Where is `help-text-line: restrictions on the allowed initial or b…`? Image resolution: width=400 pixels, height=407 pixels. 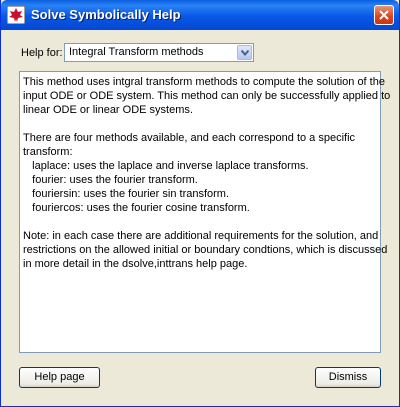 help-text-line: restrictions on the allowed initial or b… is located at coordinates (205, 250).